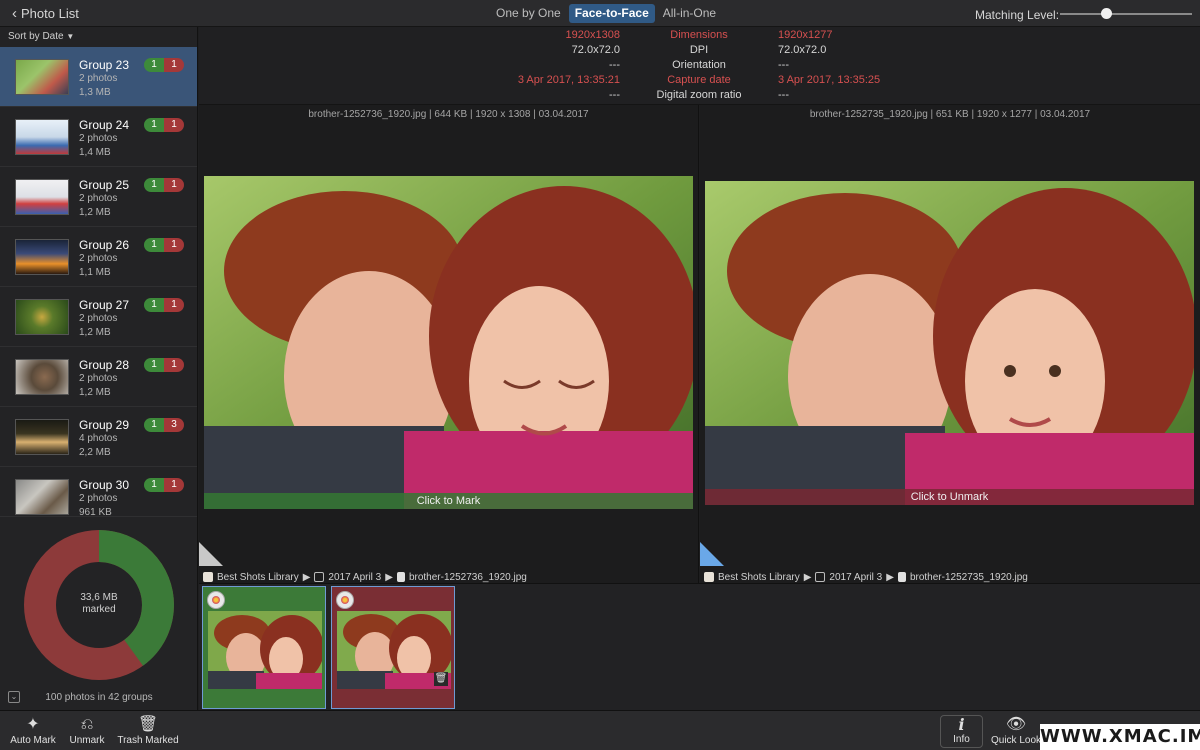 This screenshot has height=750, width=1200. I want to click on matching-level-slider-thumb, so click(1107, 13).